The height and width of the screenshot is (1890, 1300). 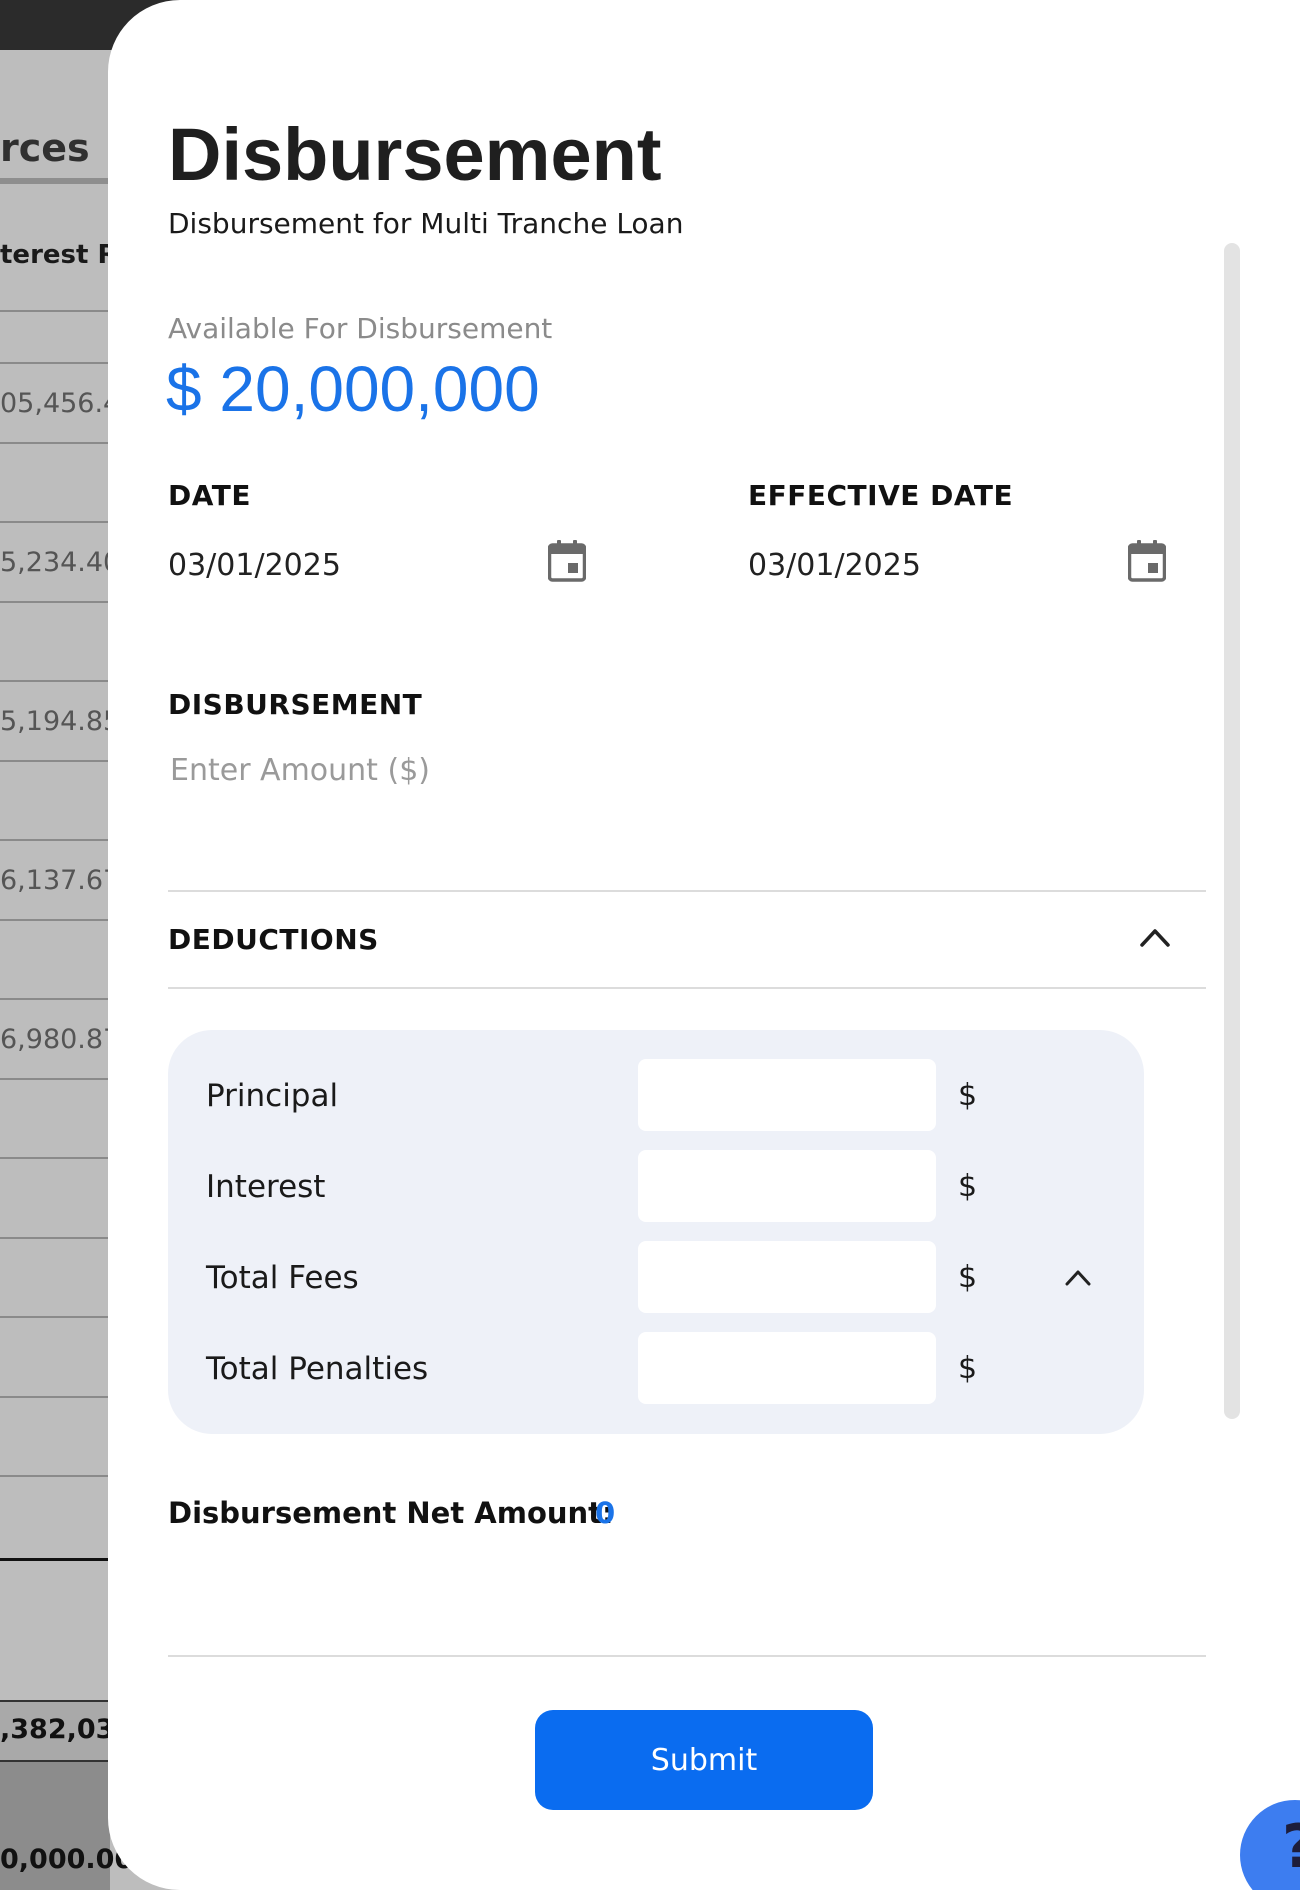 I want to click on effective-date-label: EFFECTIVE DATE, so click(x=881, y=495).